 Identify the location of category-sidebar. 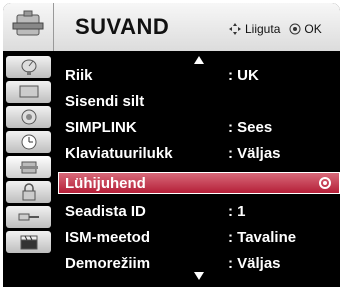
(28, 170).